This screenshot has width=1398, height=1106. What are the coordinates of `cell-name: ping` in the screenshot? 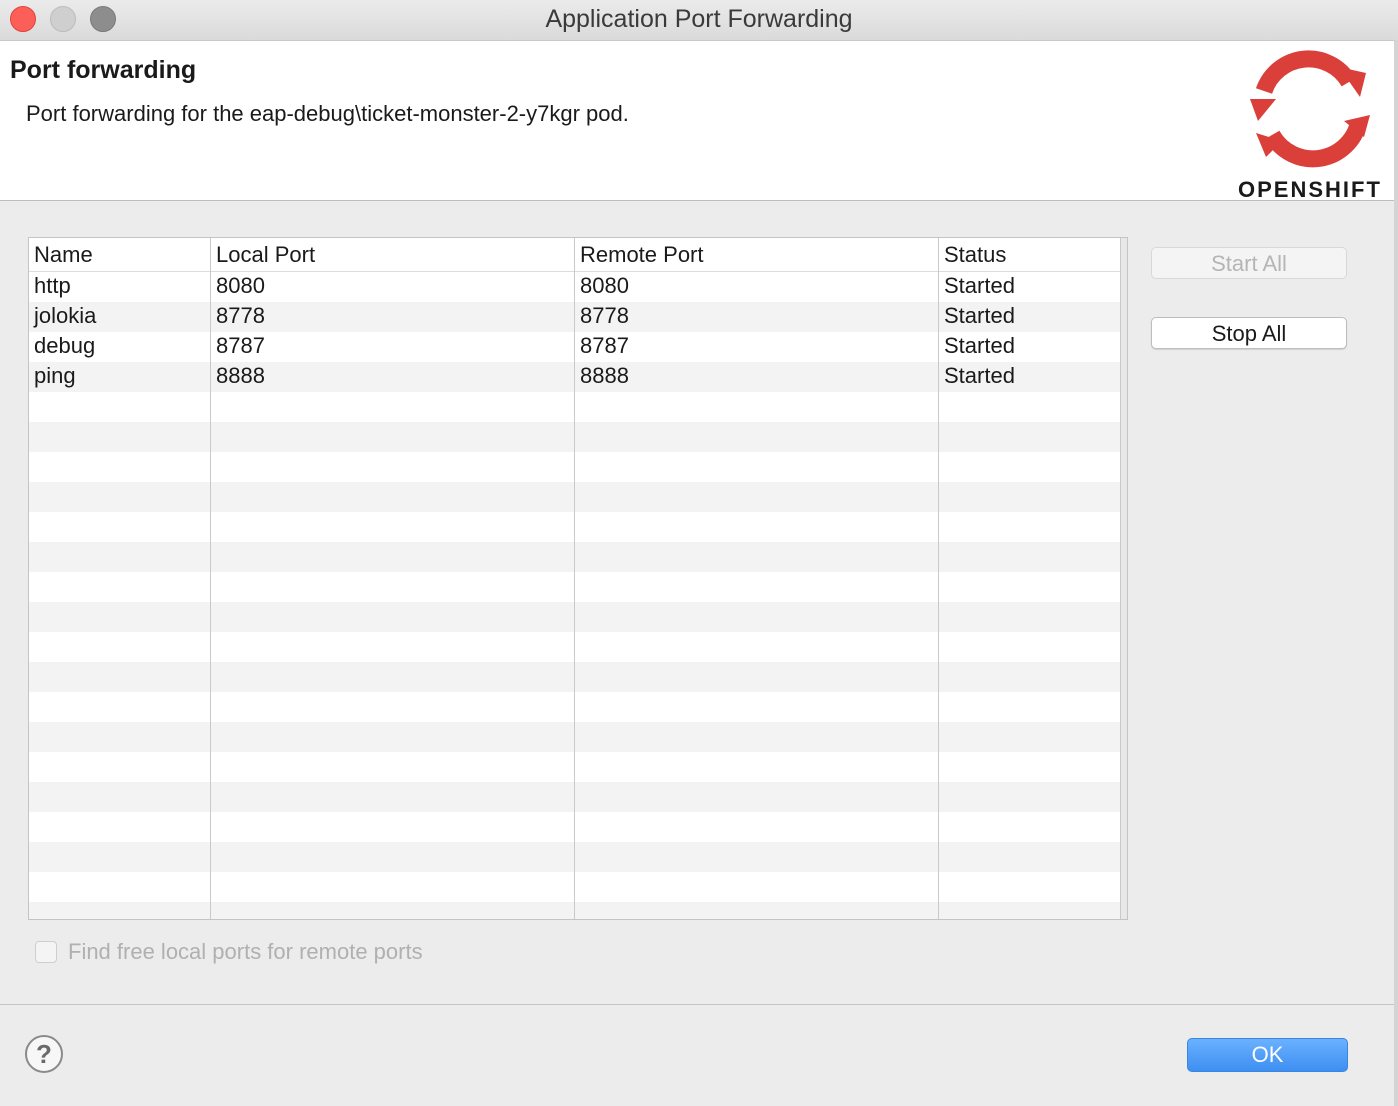 It's located at (55, 375).